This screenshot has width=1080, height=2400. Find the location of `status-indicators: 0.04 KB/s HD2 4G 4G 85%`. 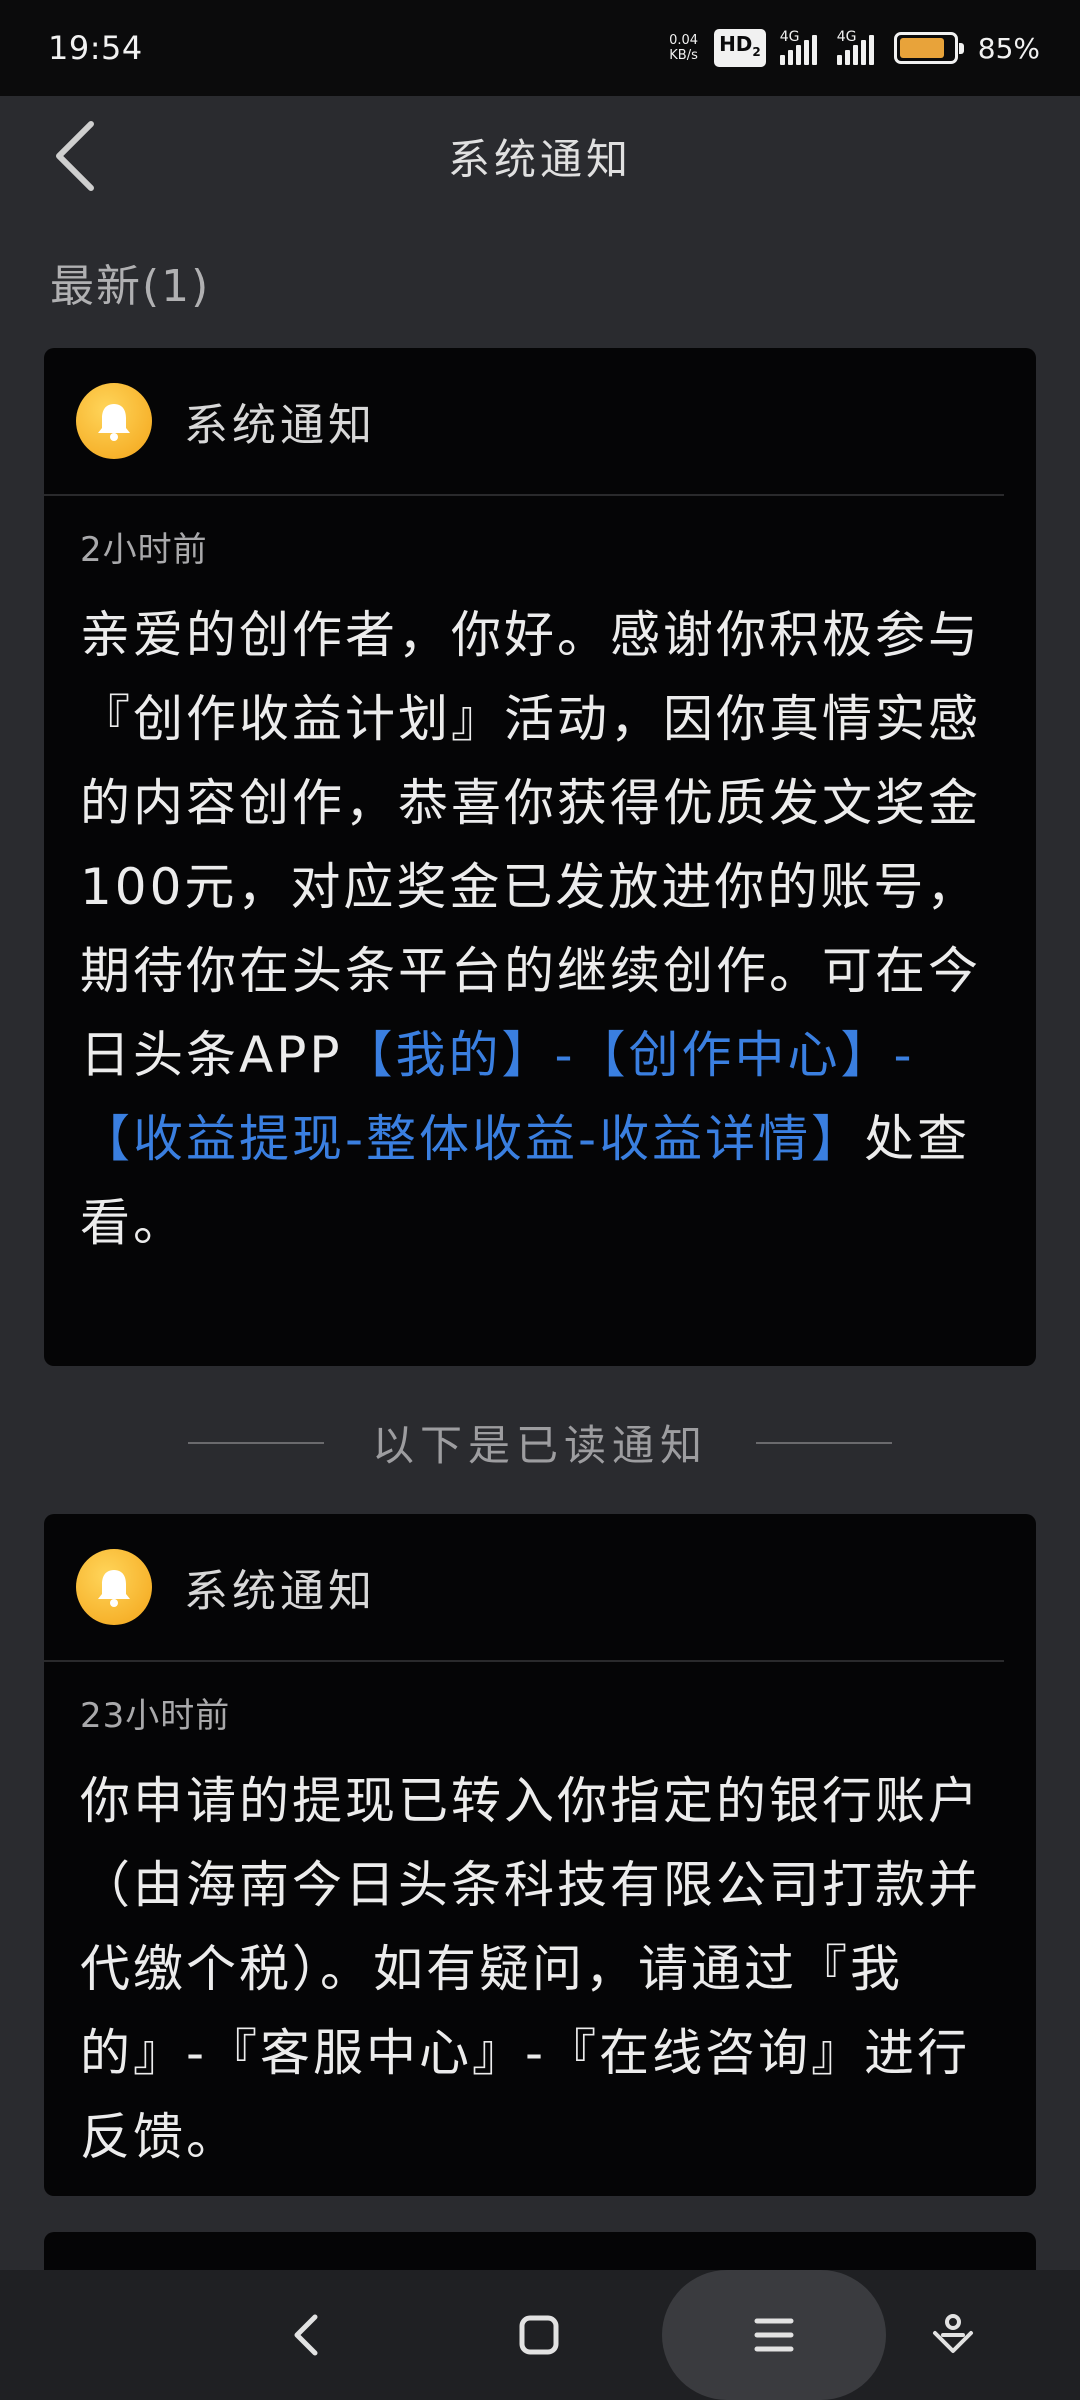

status-indicators: 0.04 KB/s HD2 4G 4G 85% is located at coordinates (854, 48).